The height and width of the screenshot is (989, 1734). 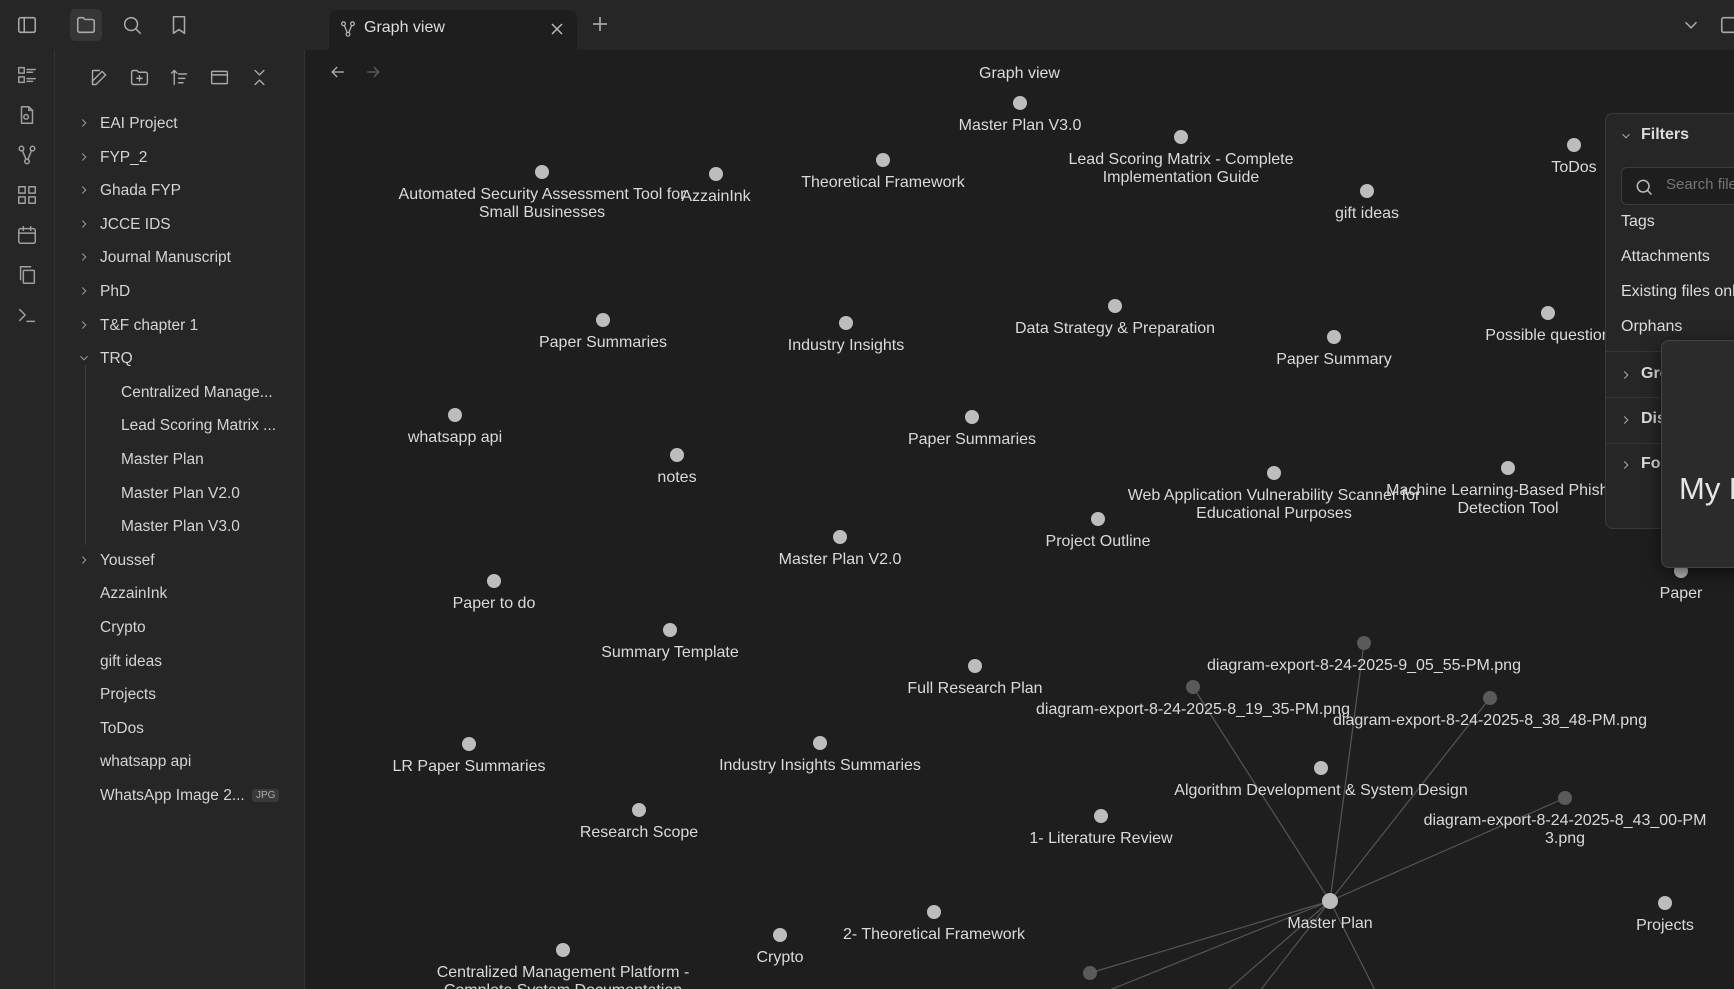 What do you see at coordinates (1565, 819) in the screenshot?
I see `graph-node-diagram-8-43: diagram-export-8-24-2025-8_43_00-PM3.png` at bounding box center [1565, 819].